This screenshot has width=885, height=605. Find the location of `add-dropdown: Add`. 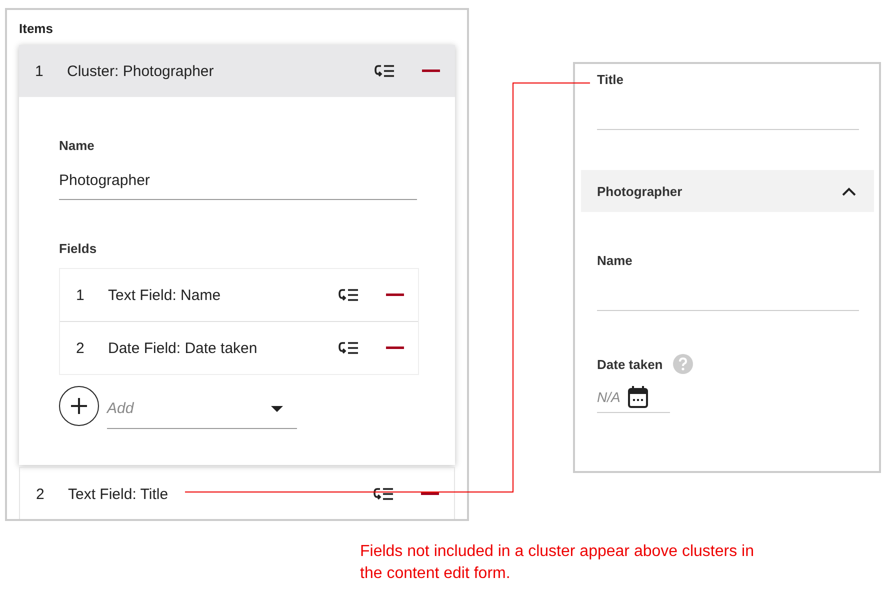

add-dropdown: Add is located at coordinates (202, 409).